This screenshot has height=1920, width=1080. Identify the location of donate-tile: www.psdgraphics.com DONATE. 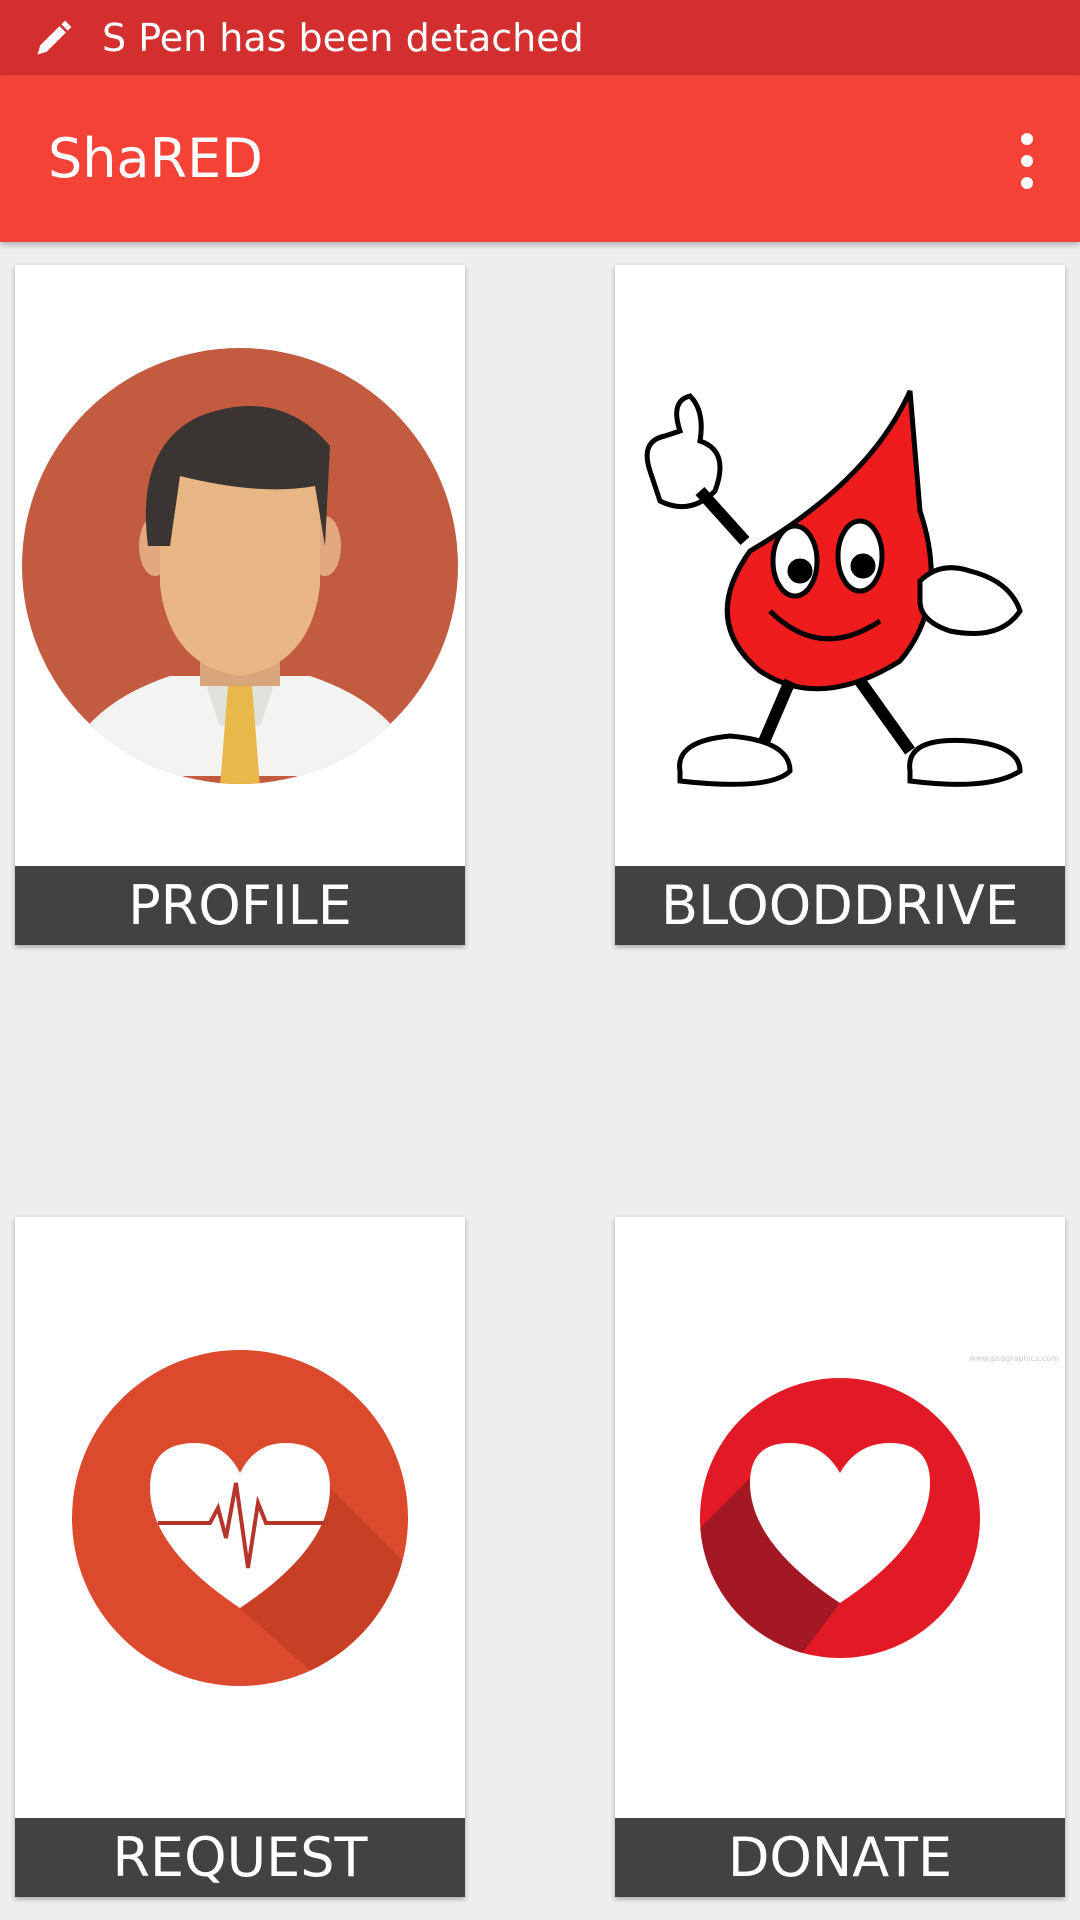
(840, 1557).